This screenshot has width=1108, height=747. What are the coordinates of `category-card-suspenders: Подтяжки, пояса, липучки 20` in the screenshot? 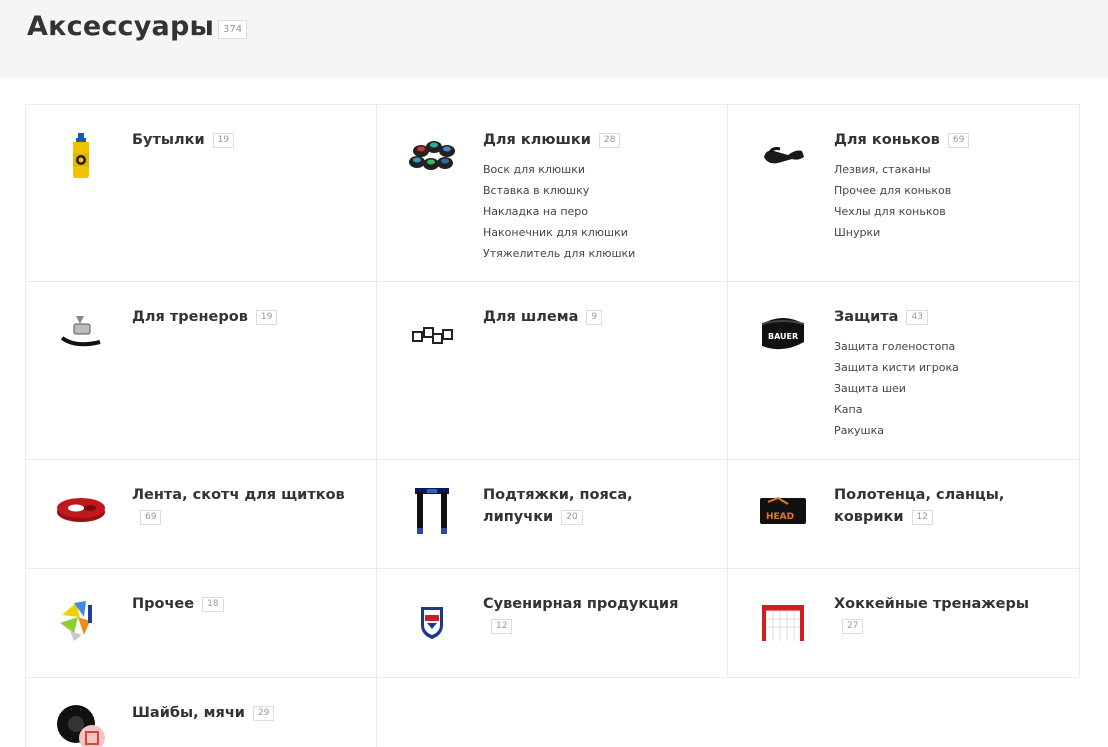 It's located at (552, 514).